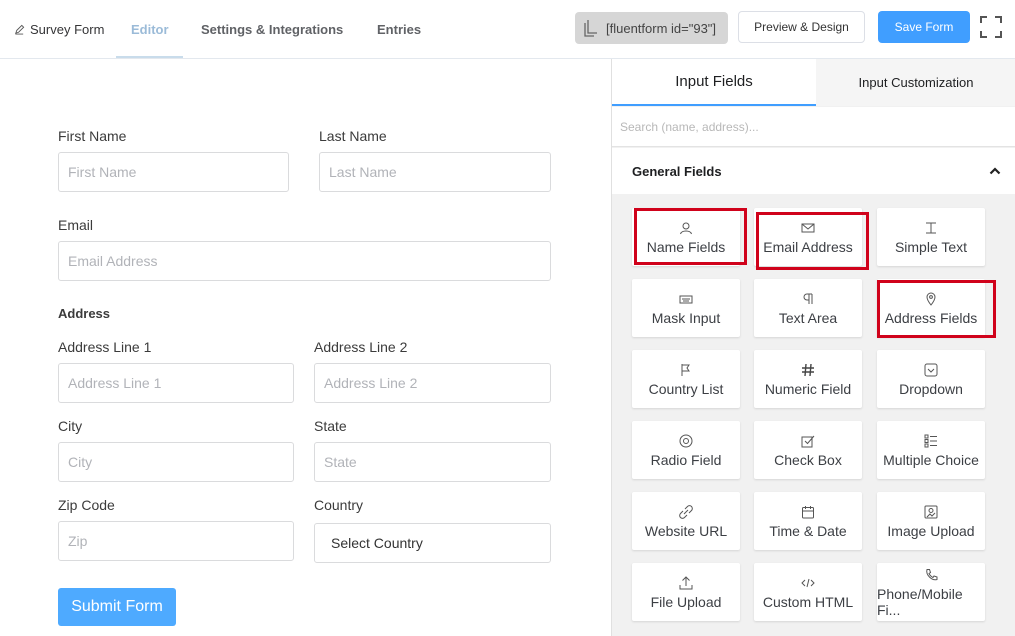  I want to click on general-fields-header: General Fields, so click(813, 171).